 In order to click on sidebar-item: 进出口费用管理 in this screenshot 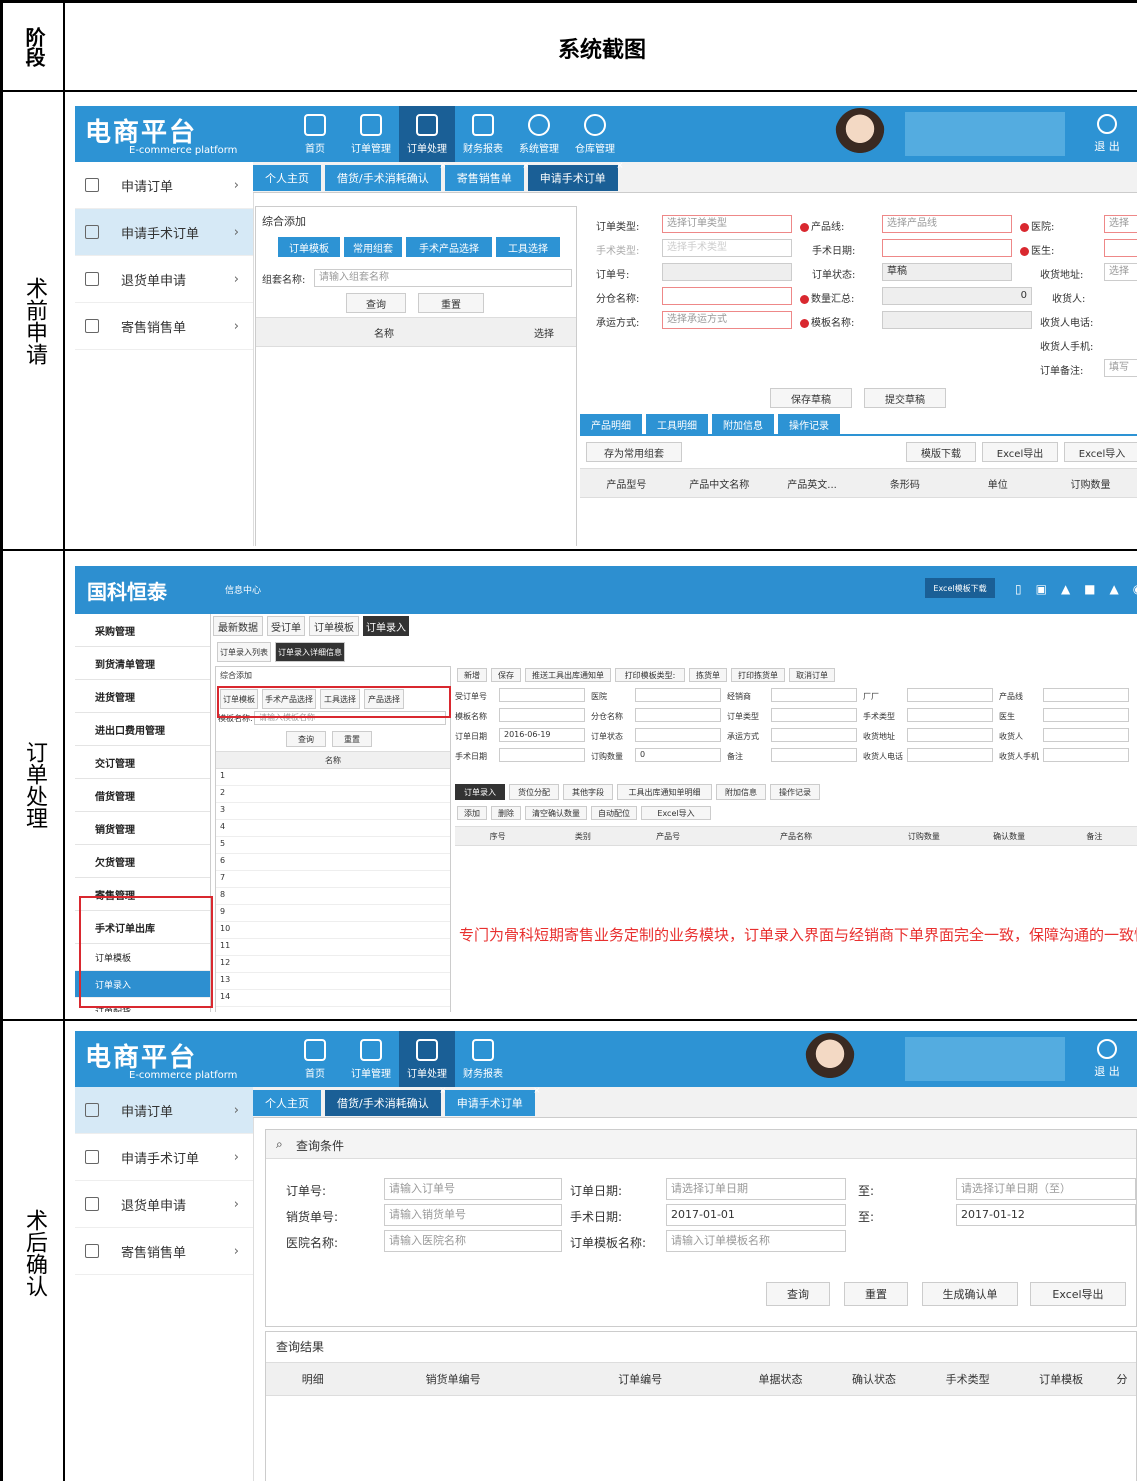, I will do `click(142, 729)`.